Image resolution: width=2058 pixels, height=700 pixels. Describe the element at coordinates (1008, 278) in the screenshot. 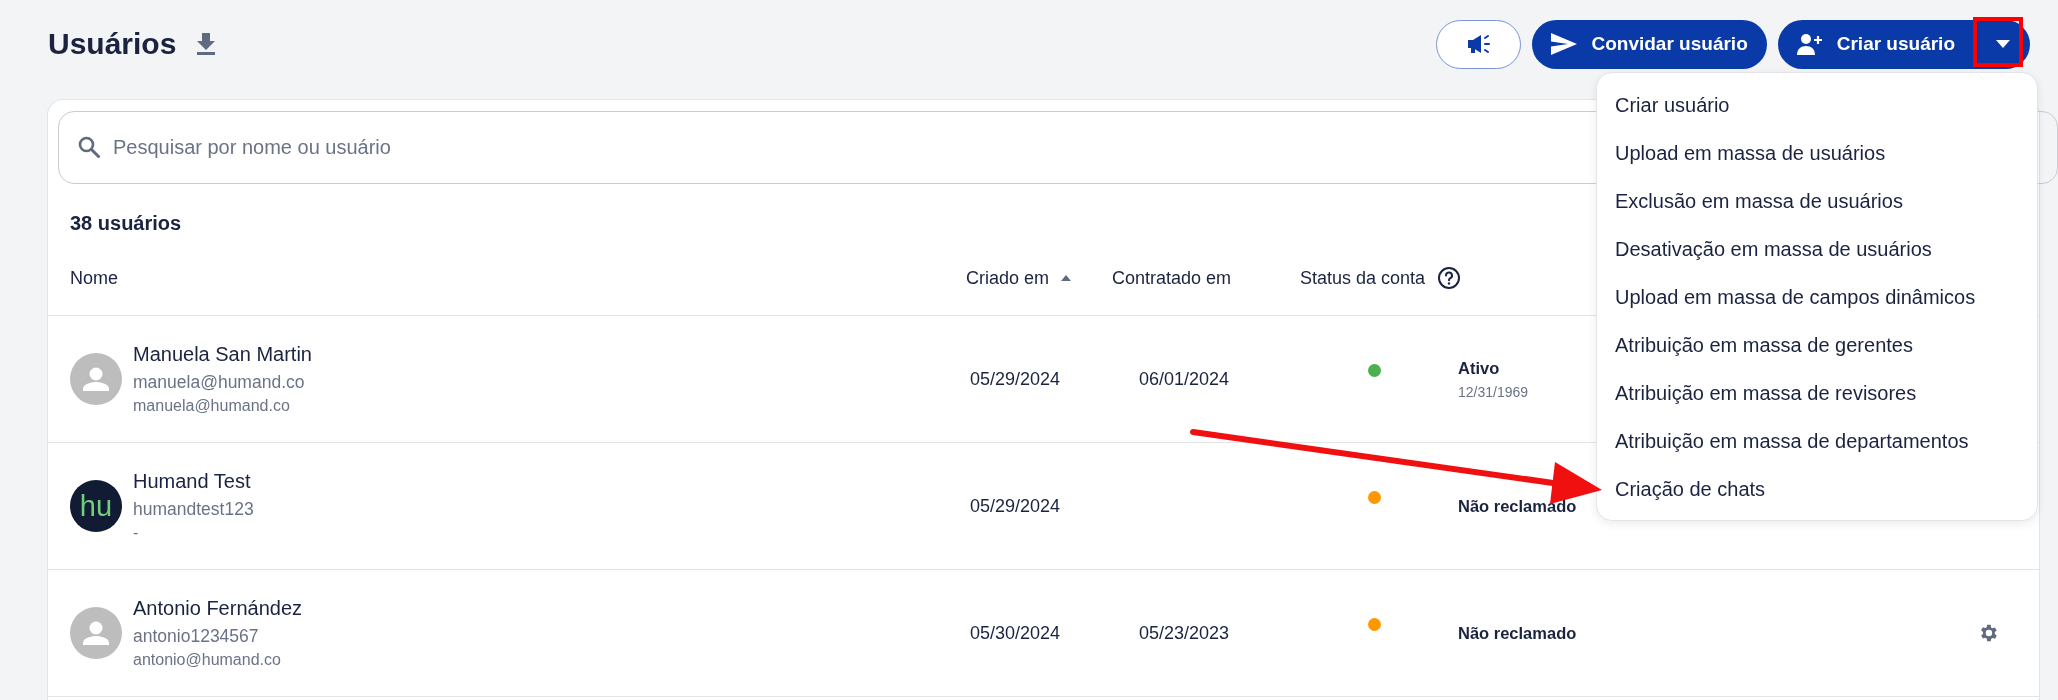

I see `column-header: Criado em` at that location.